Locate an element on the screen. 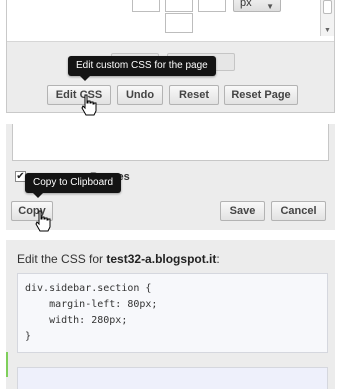  unit-select-value: px is located at coordinates (246, 4).